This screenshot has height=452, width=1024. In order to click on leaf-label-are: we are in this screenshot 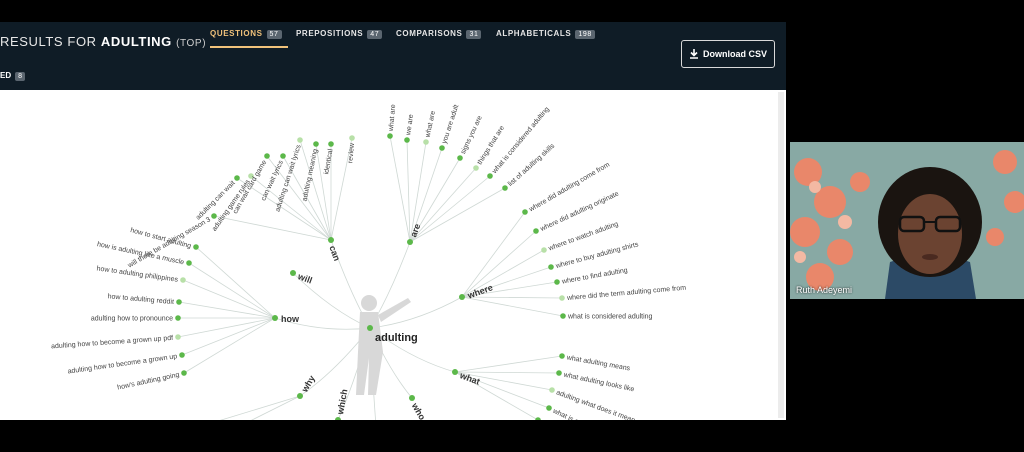, I will do `click(410, 125)`.